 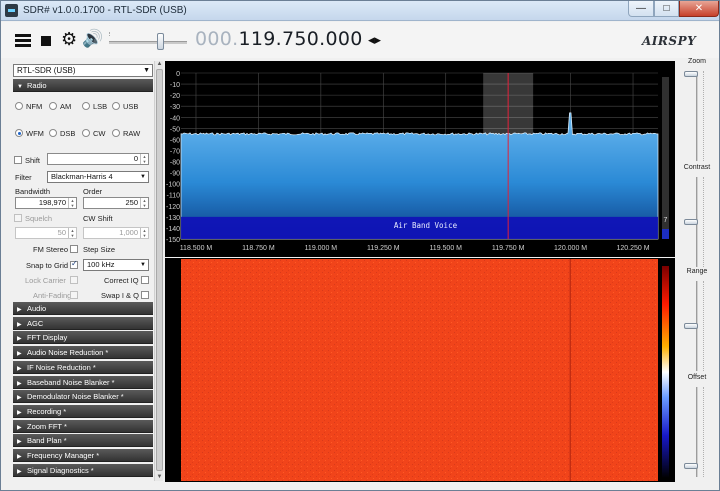 I want to click on mode-label: LSB, so click(x=100, y=106).